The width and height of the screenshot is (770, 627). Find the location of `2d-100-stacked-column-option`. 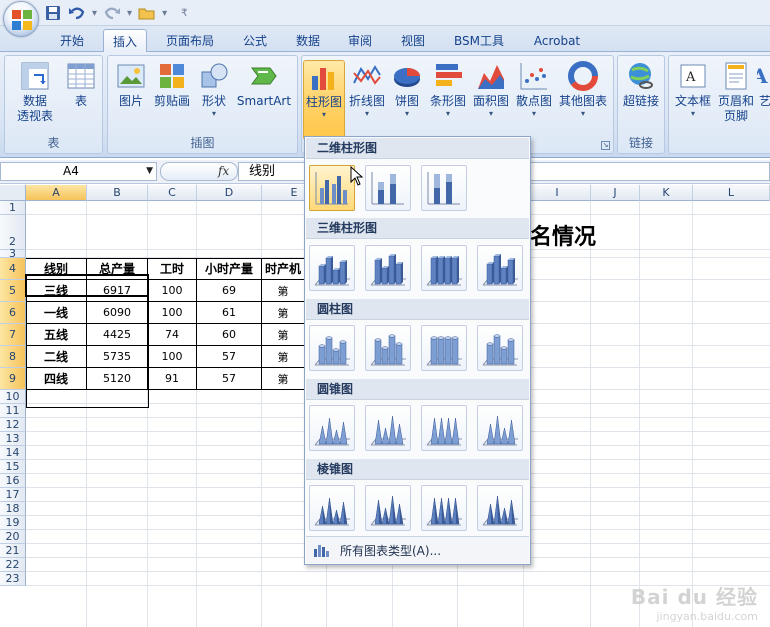

2d-100-stacked-column-option is located at coordinates (444, 188).